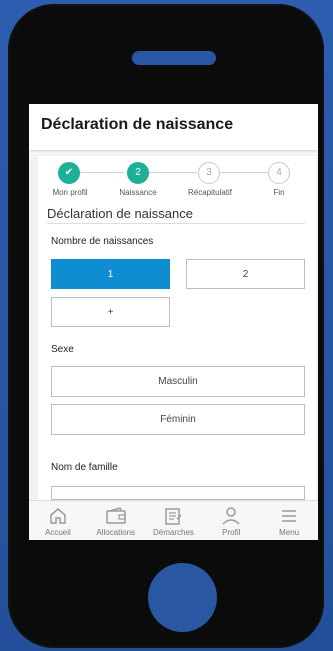  I want to click on step-3-label: Récapitulatif, so click(210, 192).